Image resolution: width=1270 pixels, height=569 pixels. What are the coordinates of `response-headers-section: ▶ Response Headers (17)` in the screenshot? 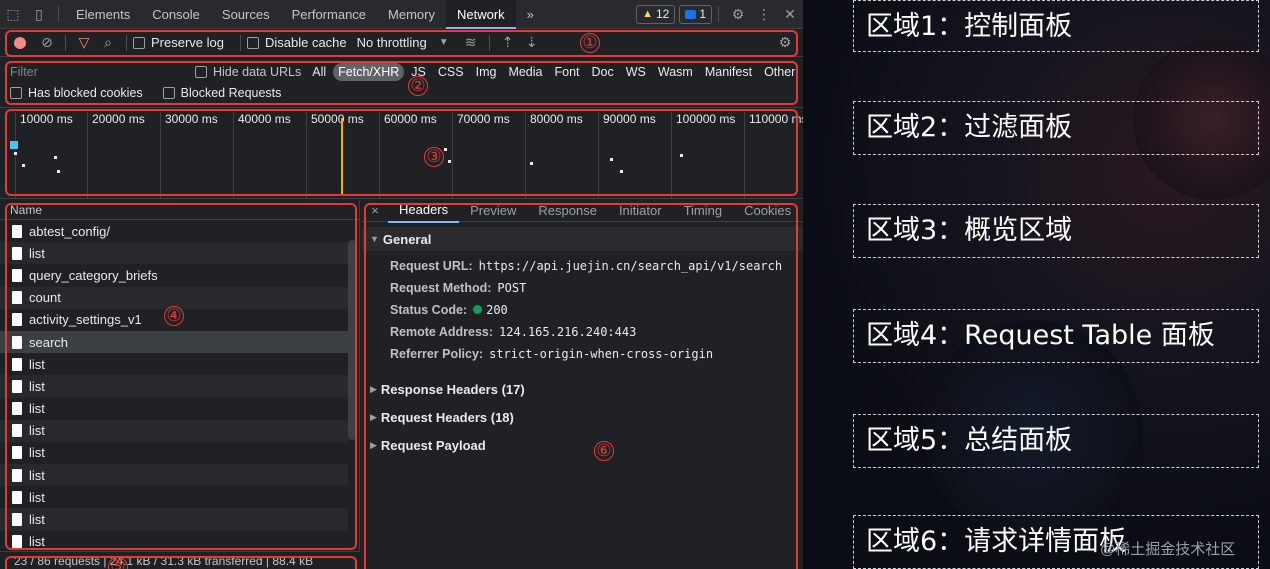 It's located at (582, 389).